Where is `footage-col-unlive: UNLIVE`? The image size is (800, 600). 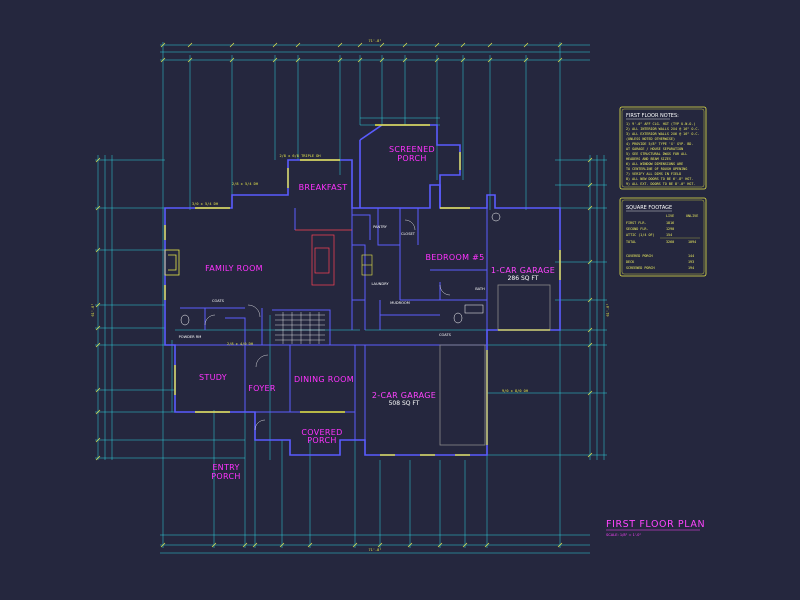 footage-col-unlive: UNLIVE is located at coordinates (692, 216).